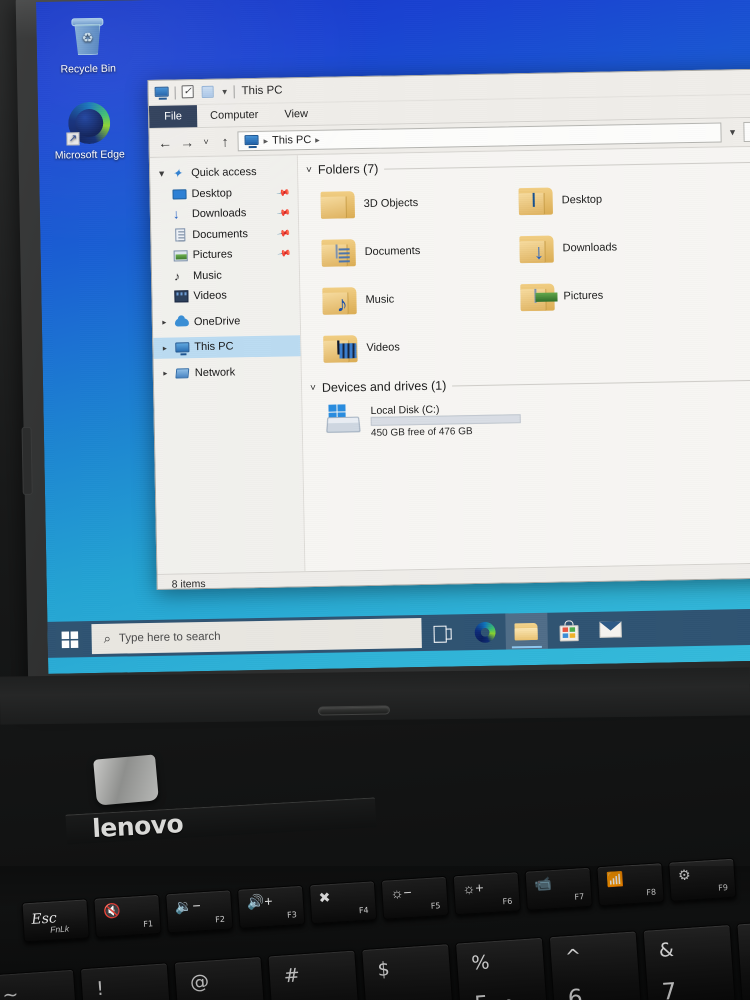 This screenshot has height=1000, width=750. I want to click on sidebar-item-desktop: Desktop 📌, so click(223, 193).